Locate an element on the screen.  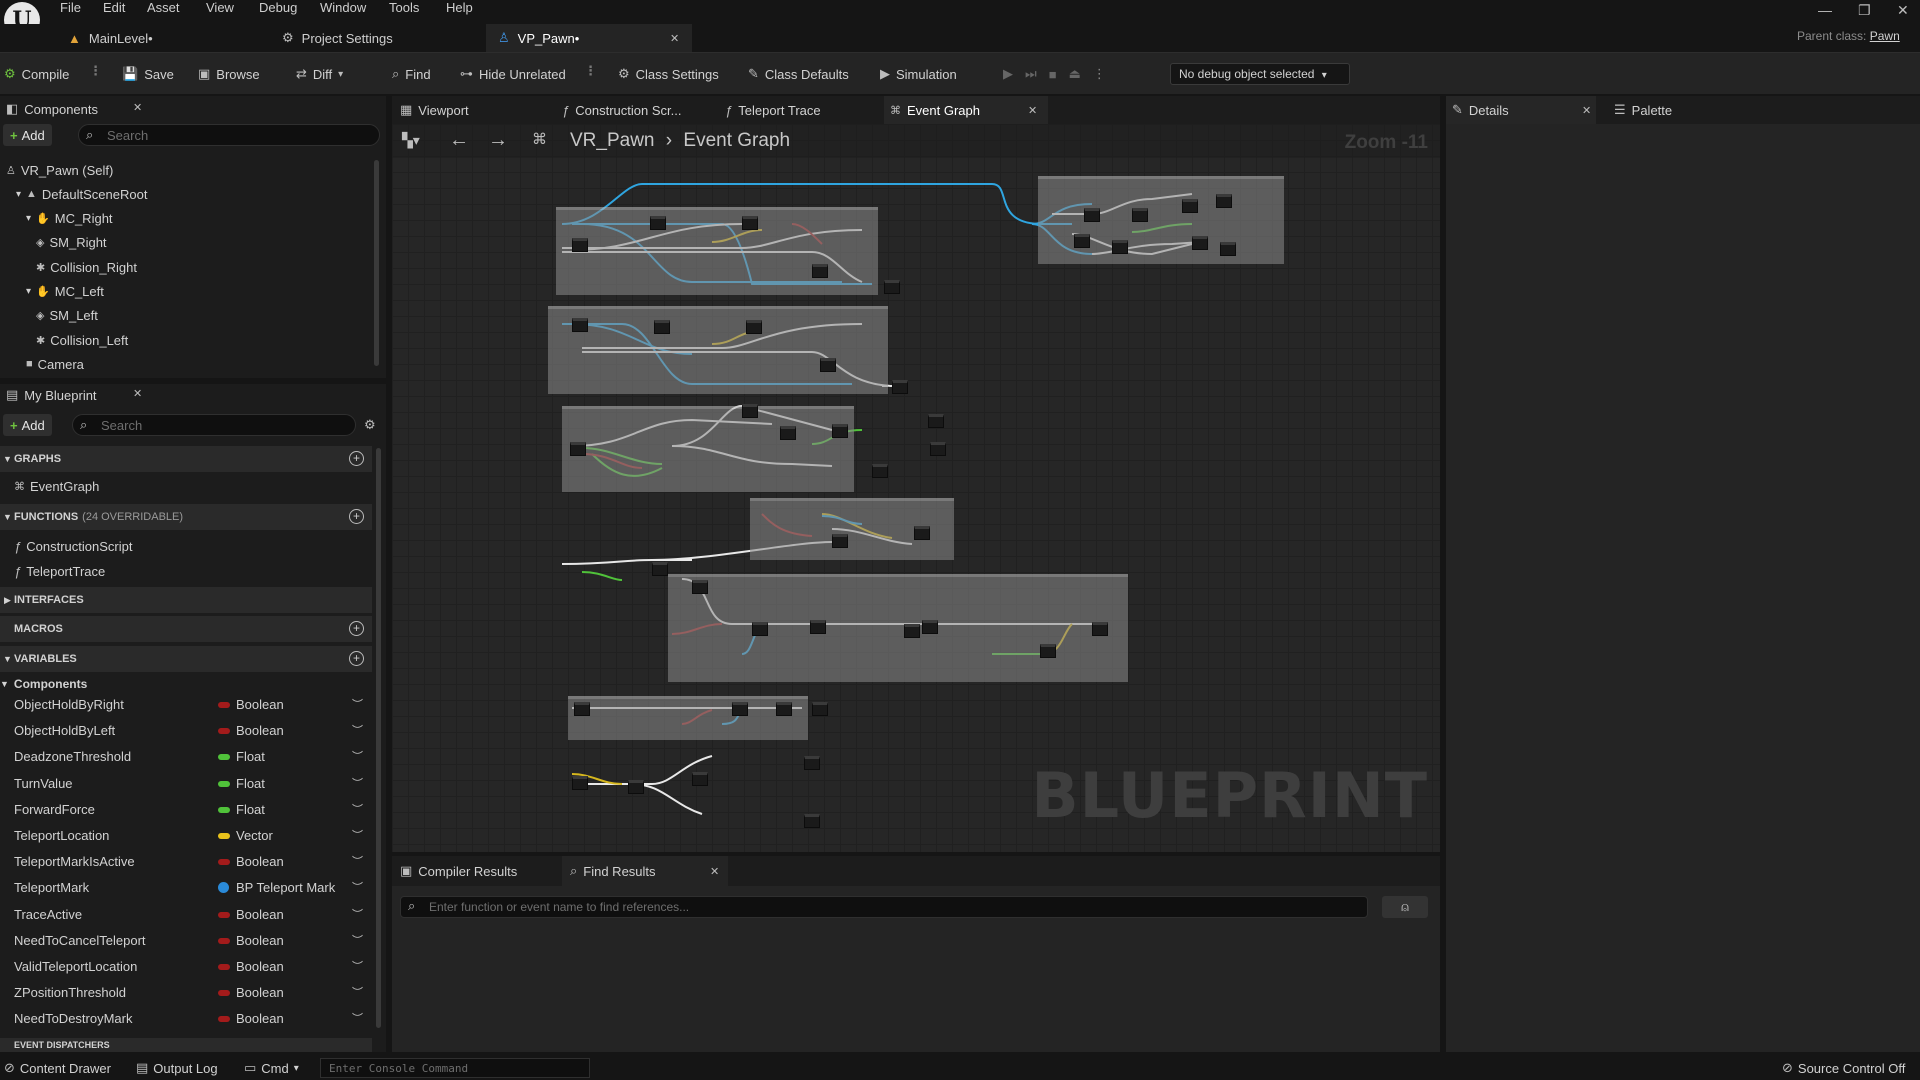
variable-row: NeedToCancelTeleport Boolean ︶ is located at coordinates (186, 941).